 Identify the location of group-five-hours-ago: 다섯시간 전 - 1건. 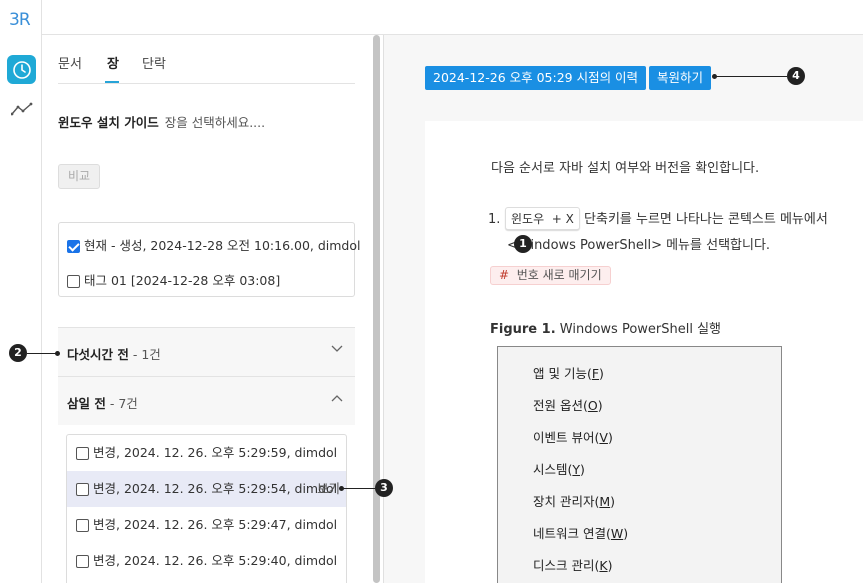
(206, 351).